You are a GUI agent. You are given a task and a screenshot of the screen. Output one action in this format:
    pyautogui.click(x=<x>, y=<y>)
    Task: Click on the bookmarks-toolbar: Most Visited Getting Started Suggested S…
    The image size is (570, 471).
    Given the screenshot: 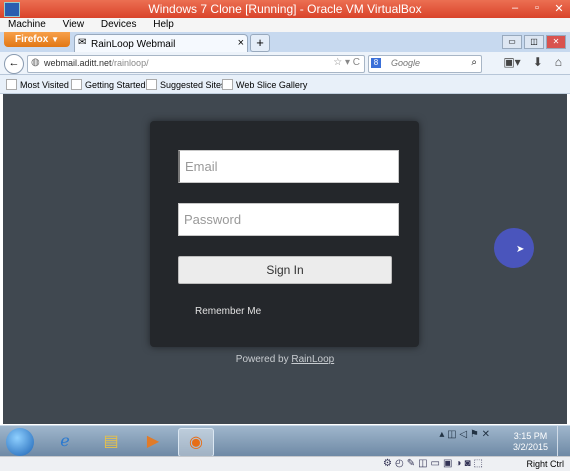 What is the action you would take?
    pyautogui.click(x=285, y=84)
    